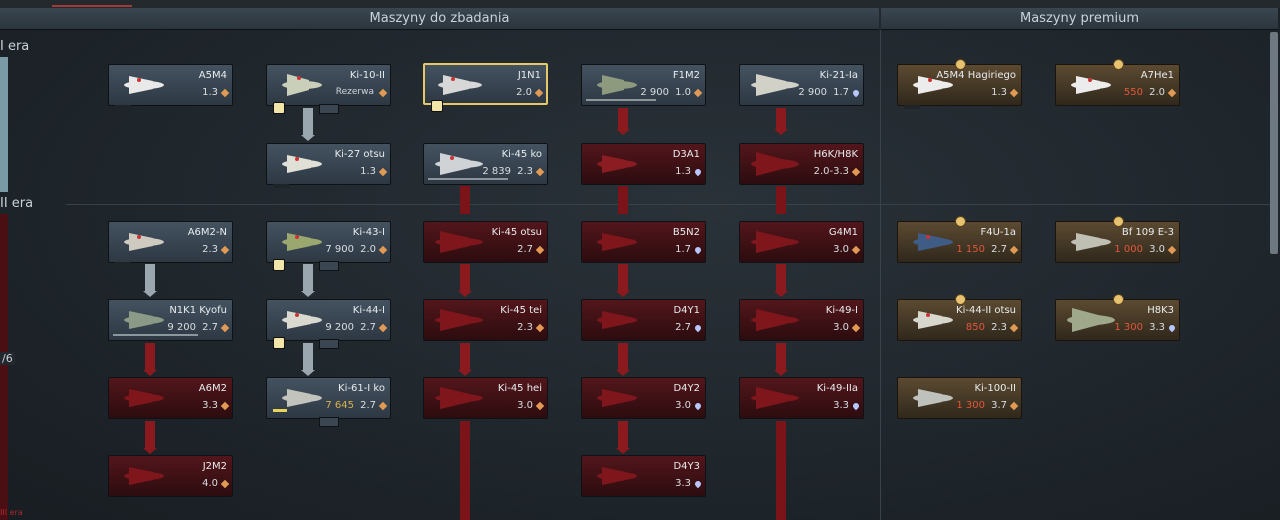 Image resolution: width=1280 pixels, height=520 pixels. What do you see at coordinates (959, 84) in the screenshot?
I see `vehicle-card-a5m4-hagiriego: A5M4 Hagiriego 1.3` at bounding box center [959, 84].